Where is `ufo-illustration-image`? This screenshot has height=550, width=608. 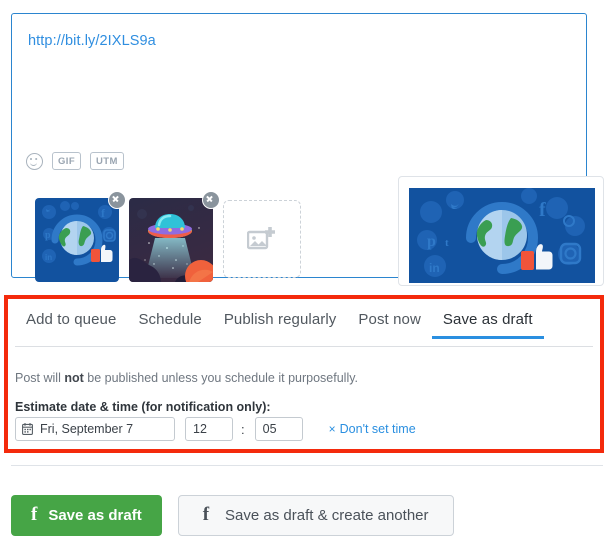 ufo-illustration-image is located at coordinates (171, 240).